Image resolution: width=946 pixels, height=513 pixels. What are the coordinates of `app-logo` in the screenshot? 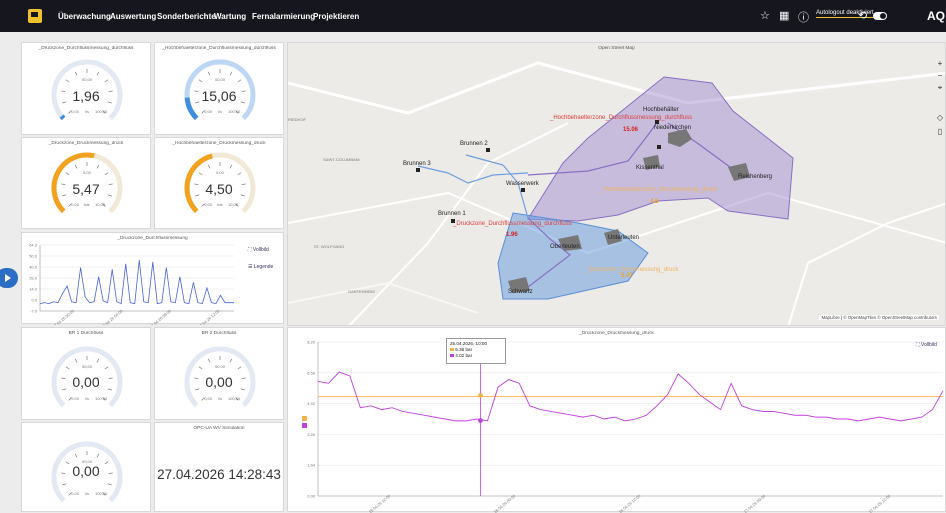 It's located at (35, 16).